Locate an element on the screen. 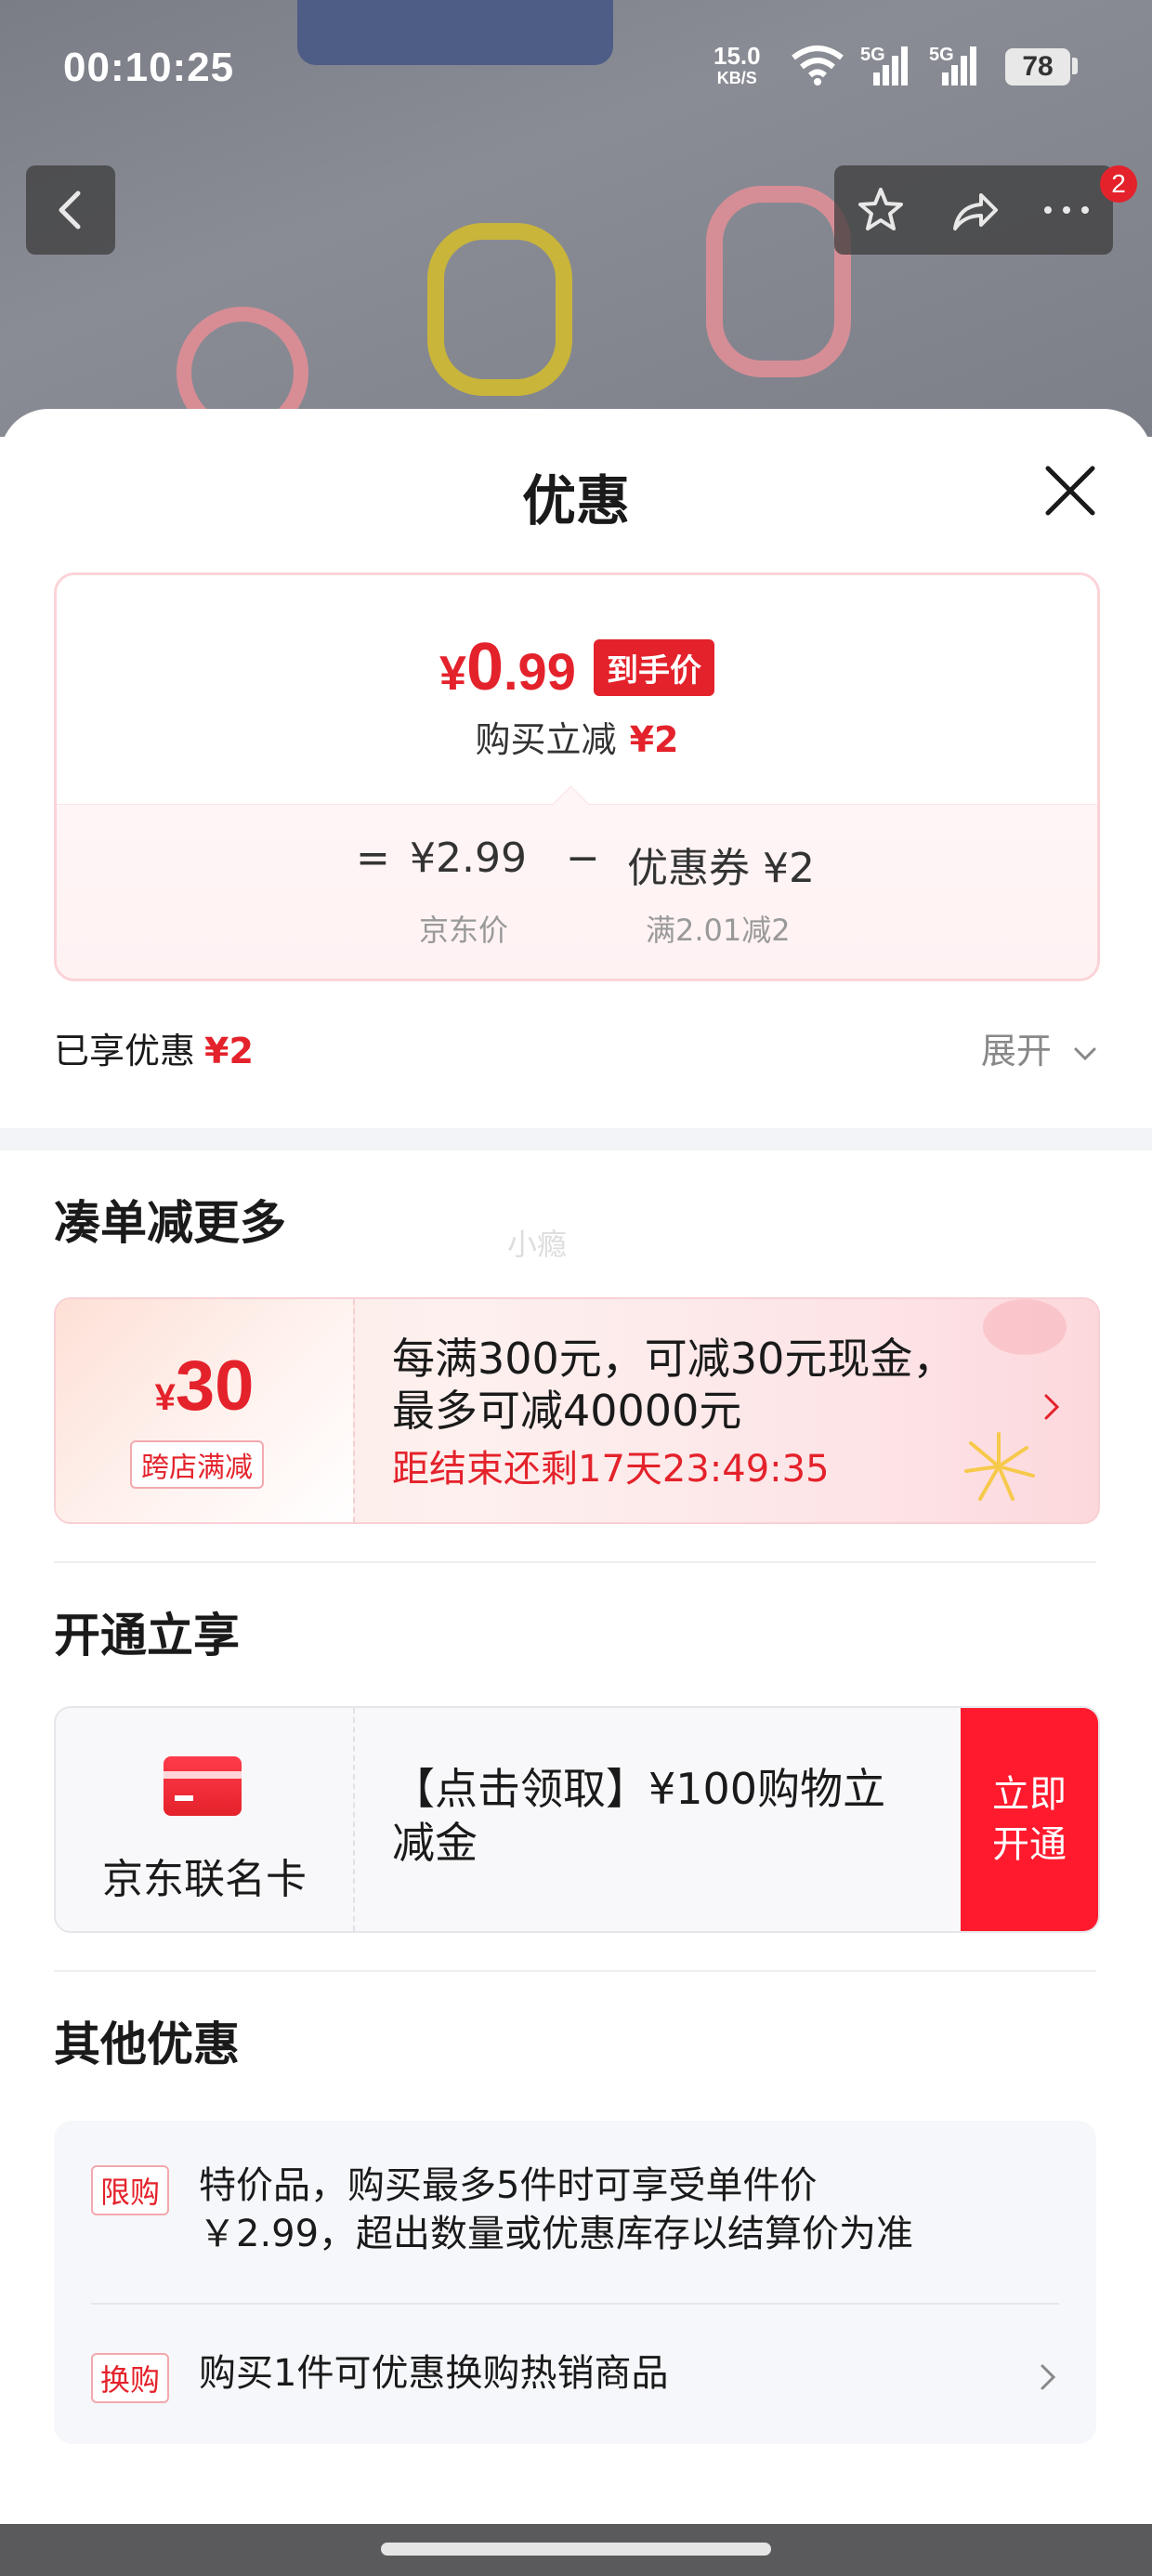 The image size is (1152, 2576). chevron-down-icon is located at coordinates (1085, 1054).